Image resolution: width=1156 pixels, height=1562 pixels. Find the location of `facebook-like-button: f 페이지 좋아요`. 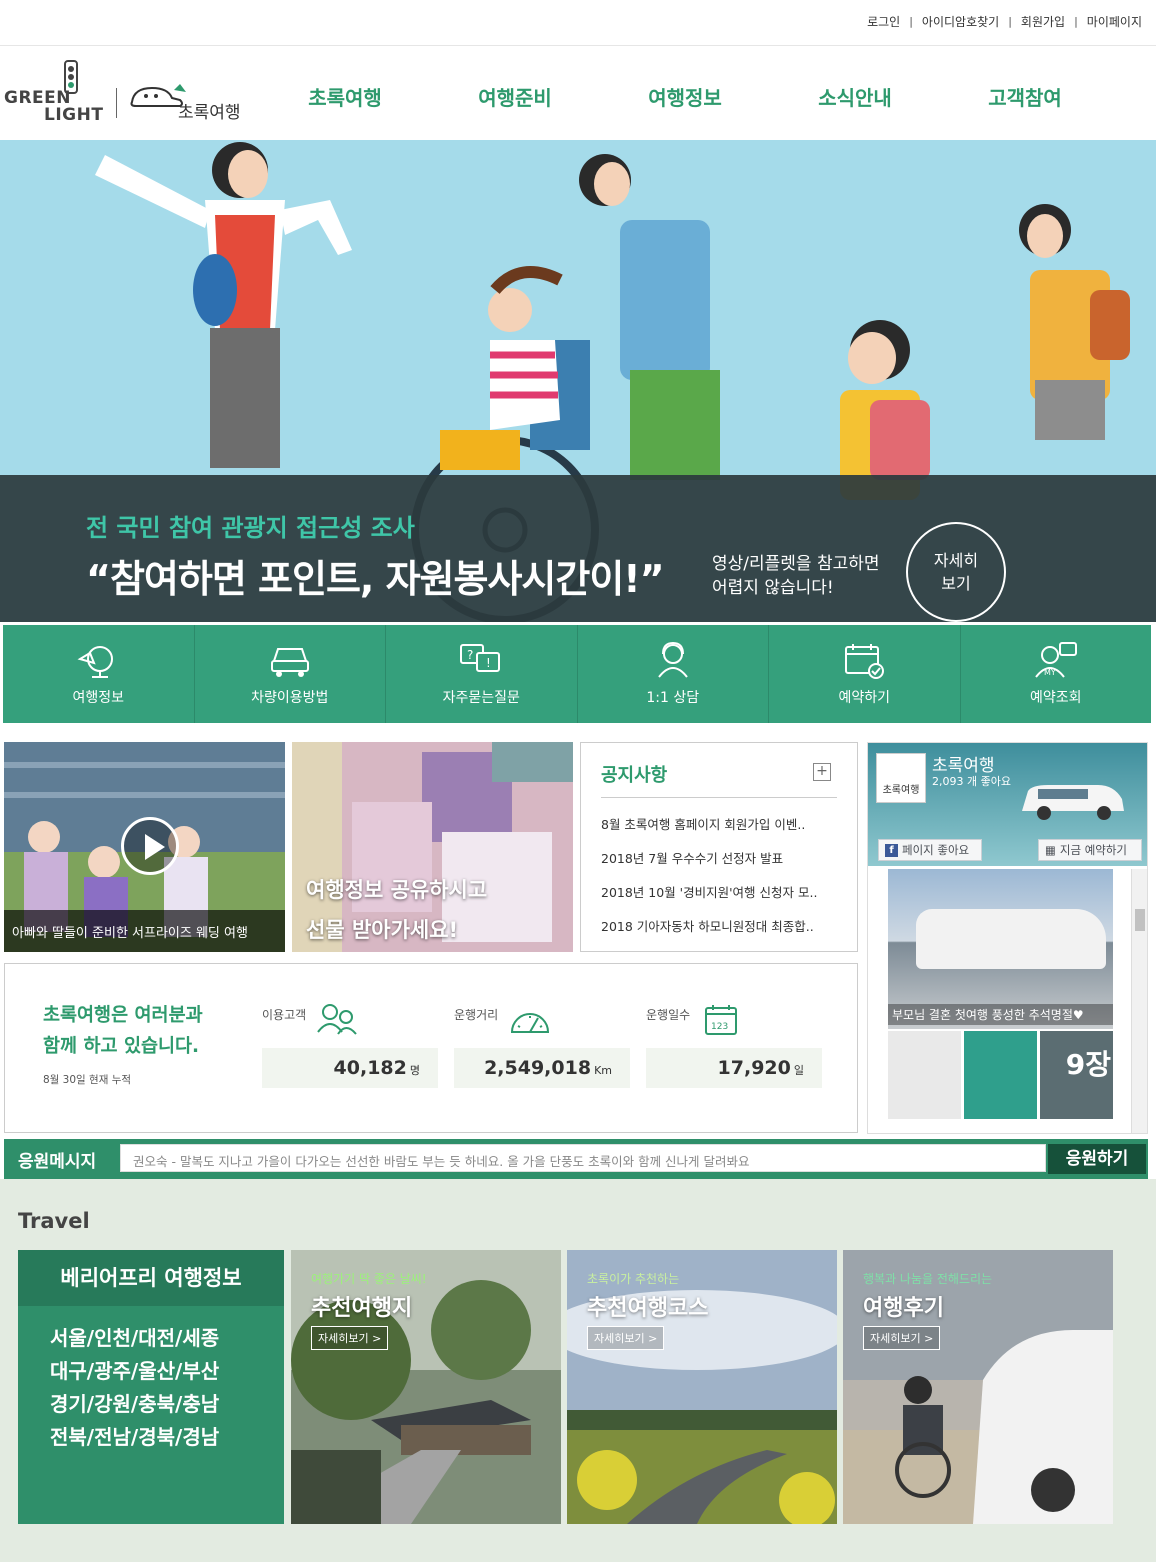

facebook-like-button: f 페이지 좋아요 is located at coordinates (930, 850).